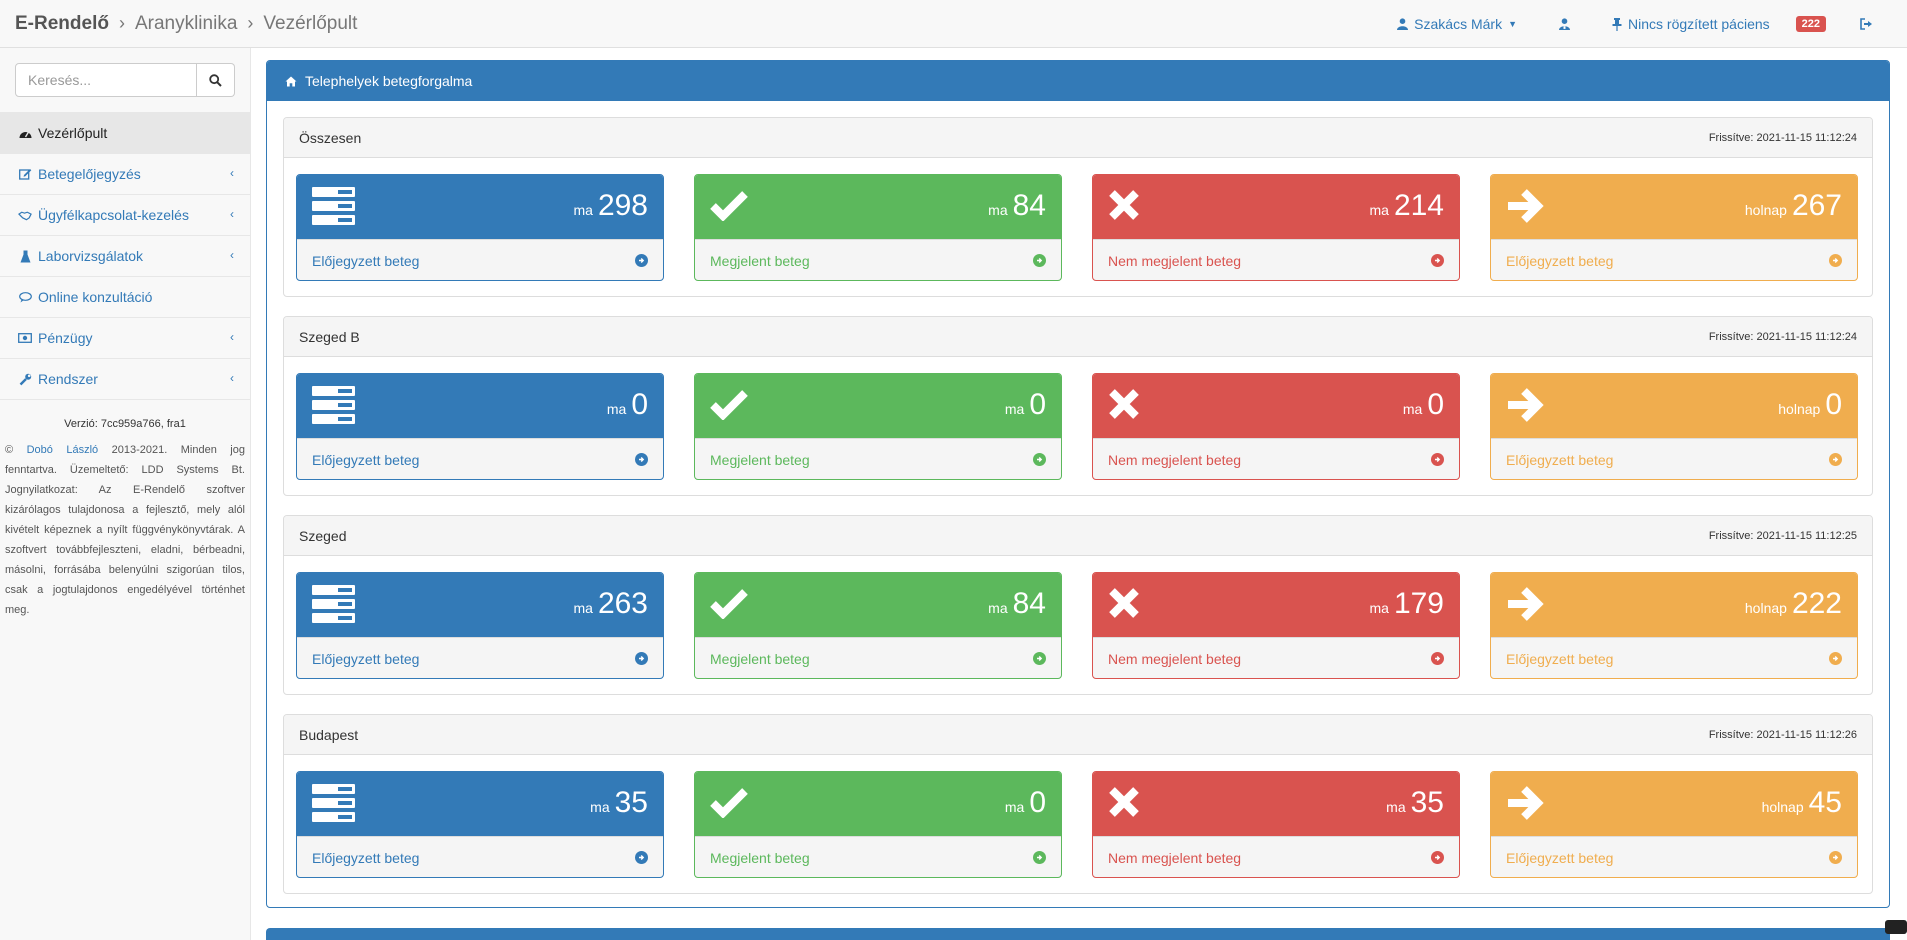 Image resolution: width=1907 pixels, height=940 pixels. What do you see at coordinates (622, 205) in the screenshot?
I see `tile-value: 298` at bounding box center [622, 205].